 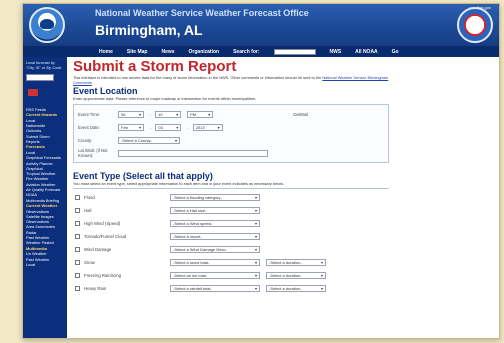 I want to click on event-row-tornado: Tornado/Funnel Cloud -Select a report- ▾, so click(x=170, y=236).